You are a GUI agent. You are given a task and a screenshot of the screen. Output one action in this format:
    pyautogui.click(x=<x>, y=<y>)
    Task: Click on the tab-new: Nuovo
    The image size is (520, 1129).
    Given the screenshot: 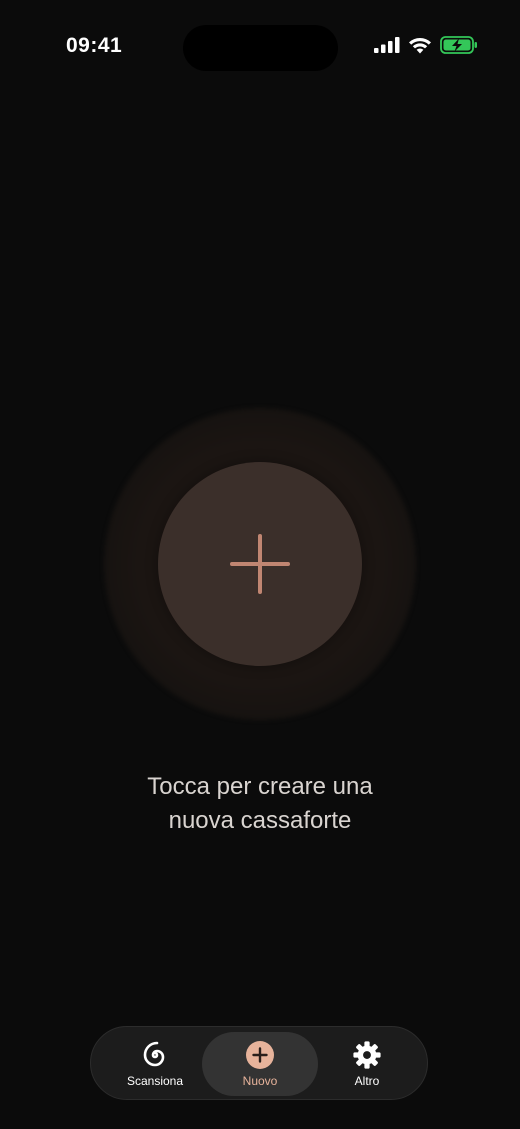 What is the action you would take?
    pyautogui.click(x=260, y=1064)
    